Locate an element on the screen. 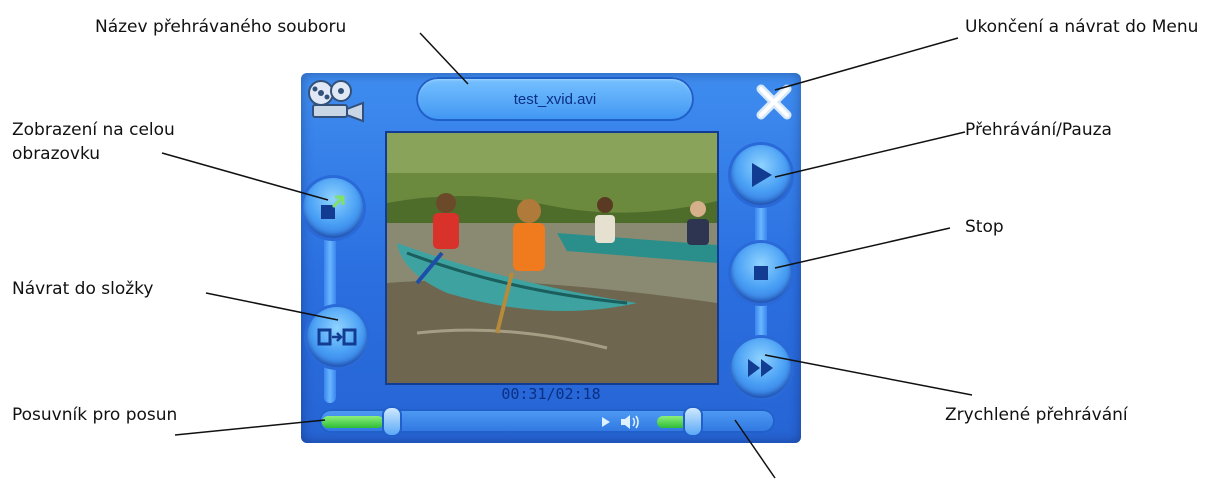 This screenshot has width=1205, height=482. video-display is located at coordinates (552, 258).